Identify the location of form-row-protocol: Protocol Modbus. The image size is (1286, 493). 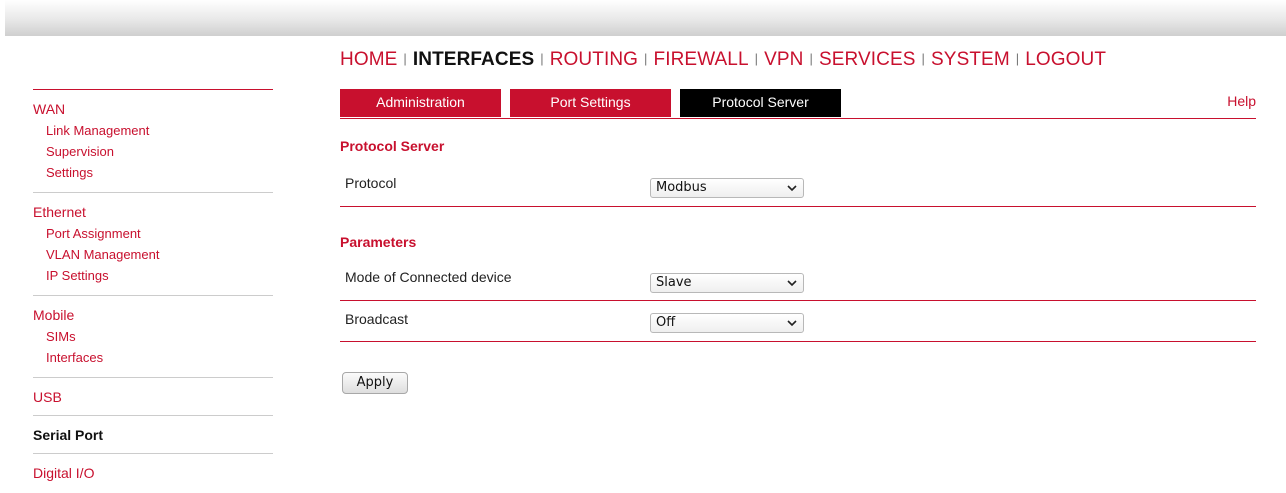
(798, 186).